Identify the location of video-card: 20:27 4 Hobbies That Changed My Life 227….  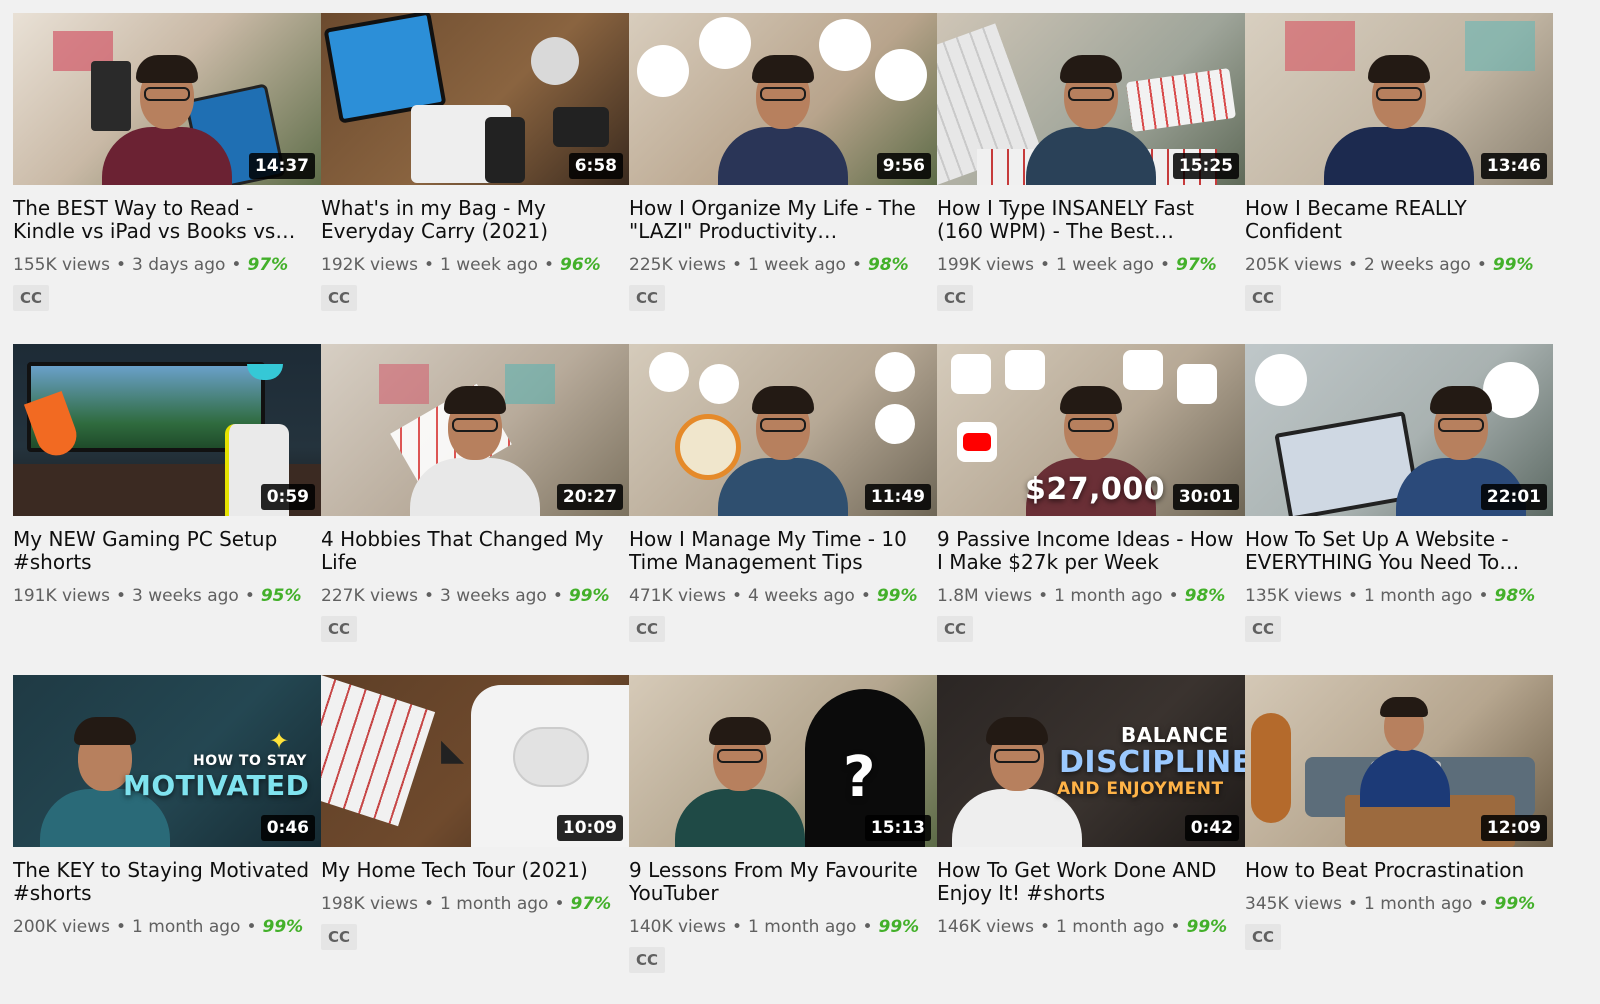
(475, 493).